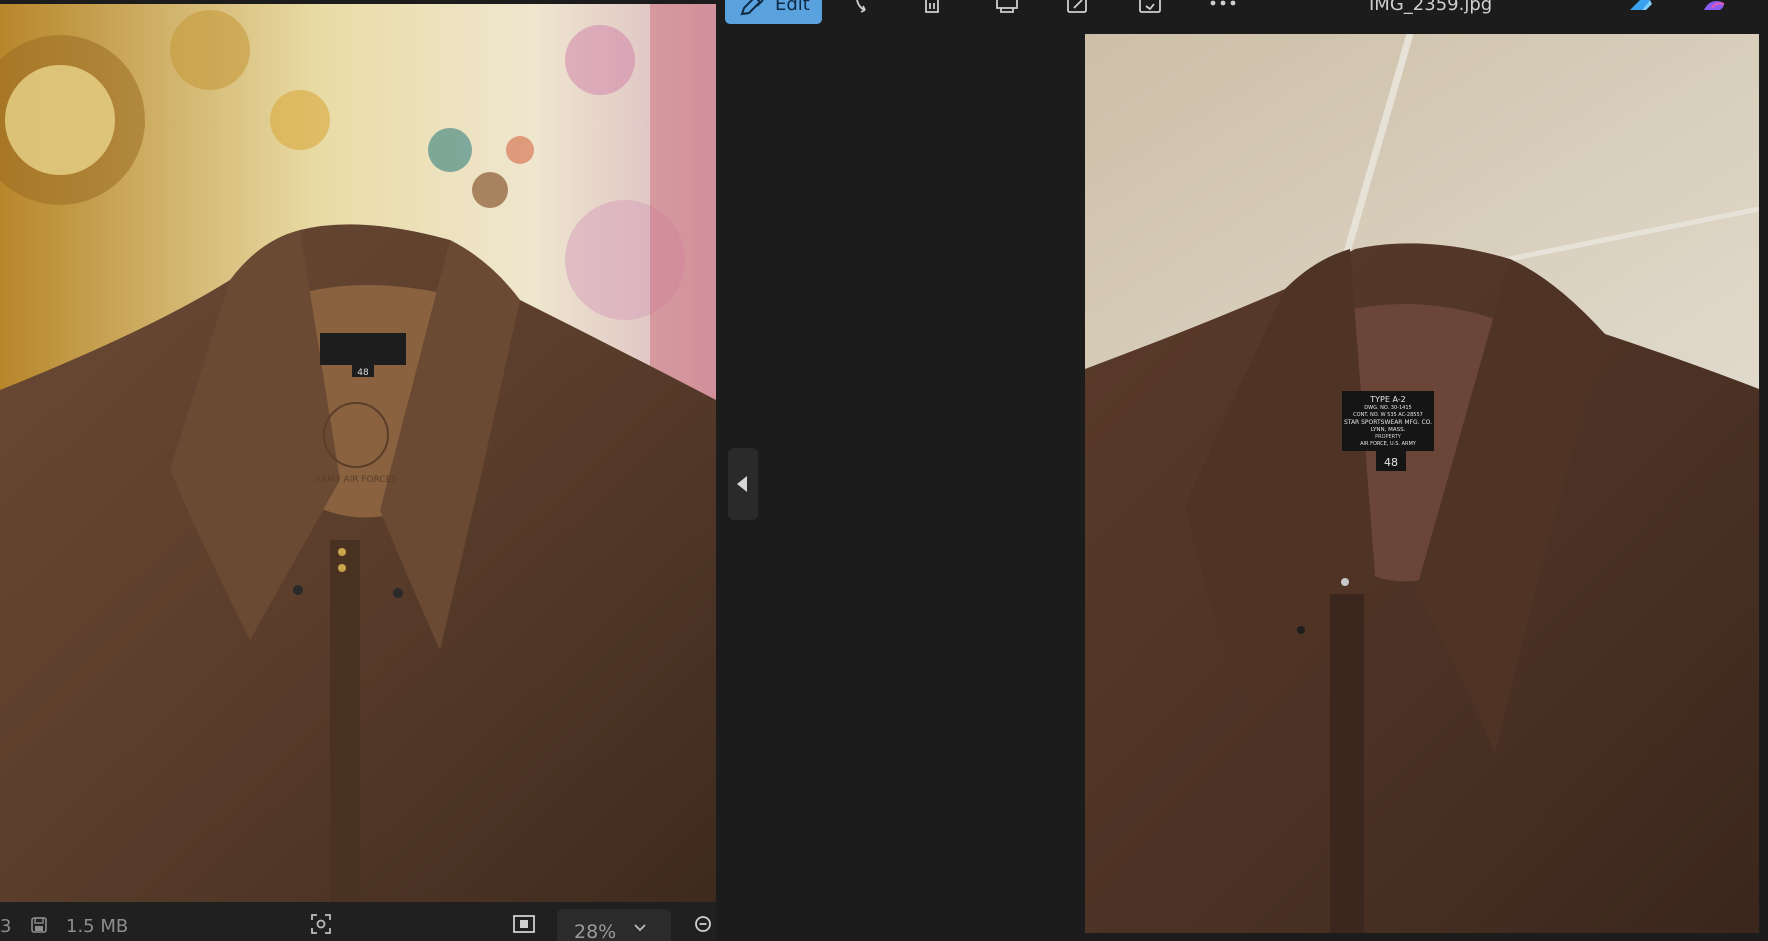 This screenshot has height=941, width=1768. What do you see at coordinates (932, 7) in the screenshot?
I see `delete-icon` at bounding box center [932, 7].